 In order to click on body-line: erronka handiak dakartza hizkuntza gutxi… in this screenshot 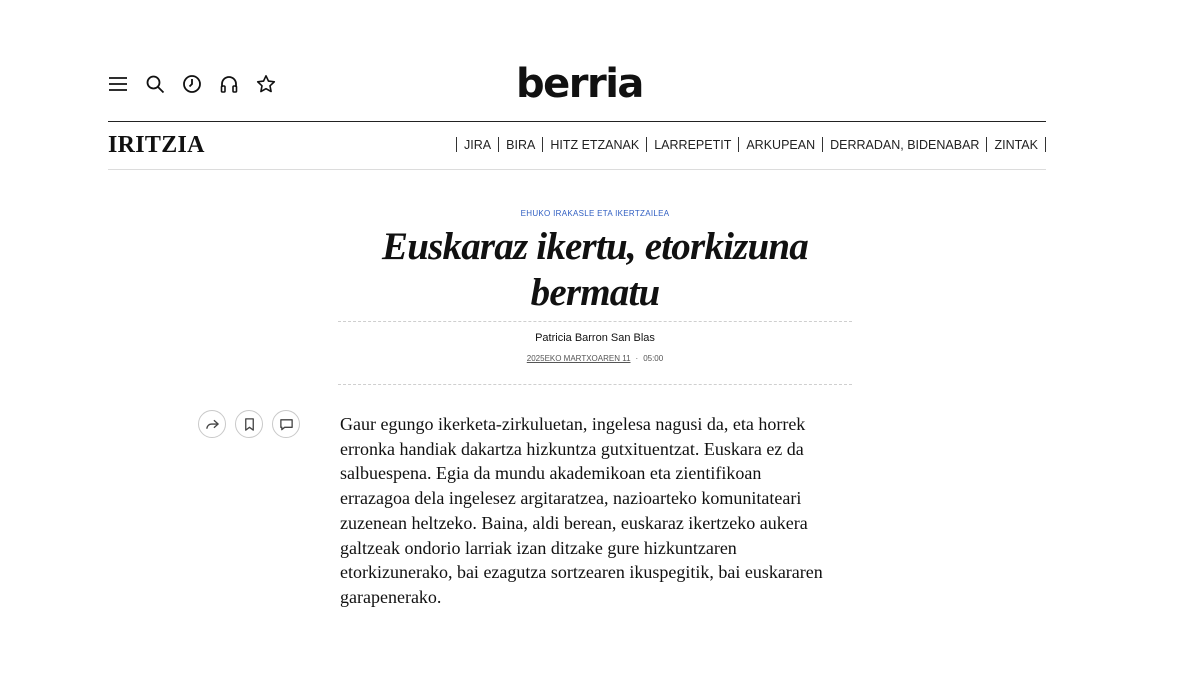, I will do `click(572, 448)`.